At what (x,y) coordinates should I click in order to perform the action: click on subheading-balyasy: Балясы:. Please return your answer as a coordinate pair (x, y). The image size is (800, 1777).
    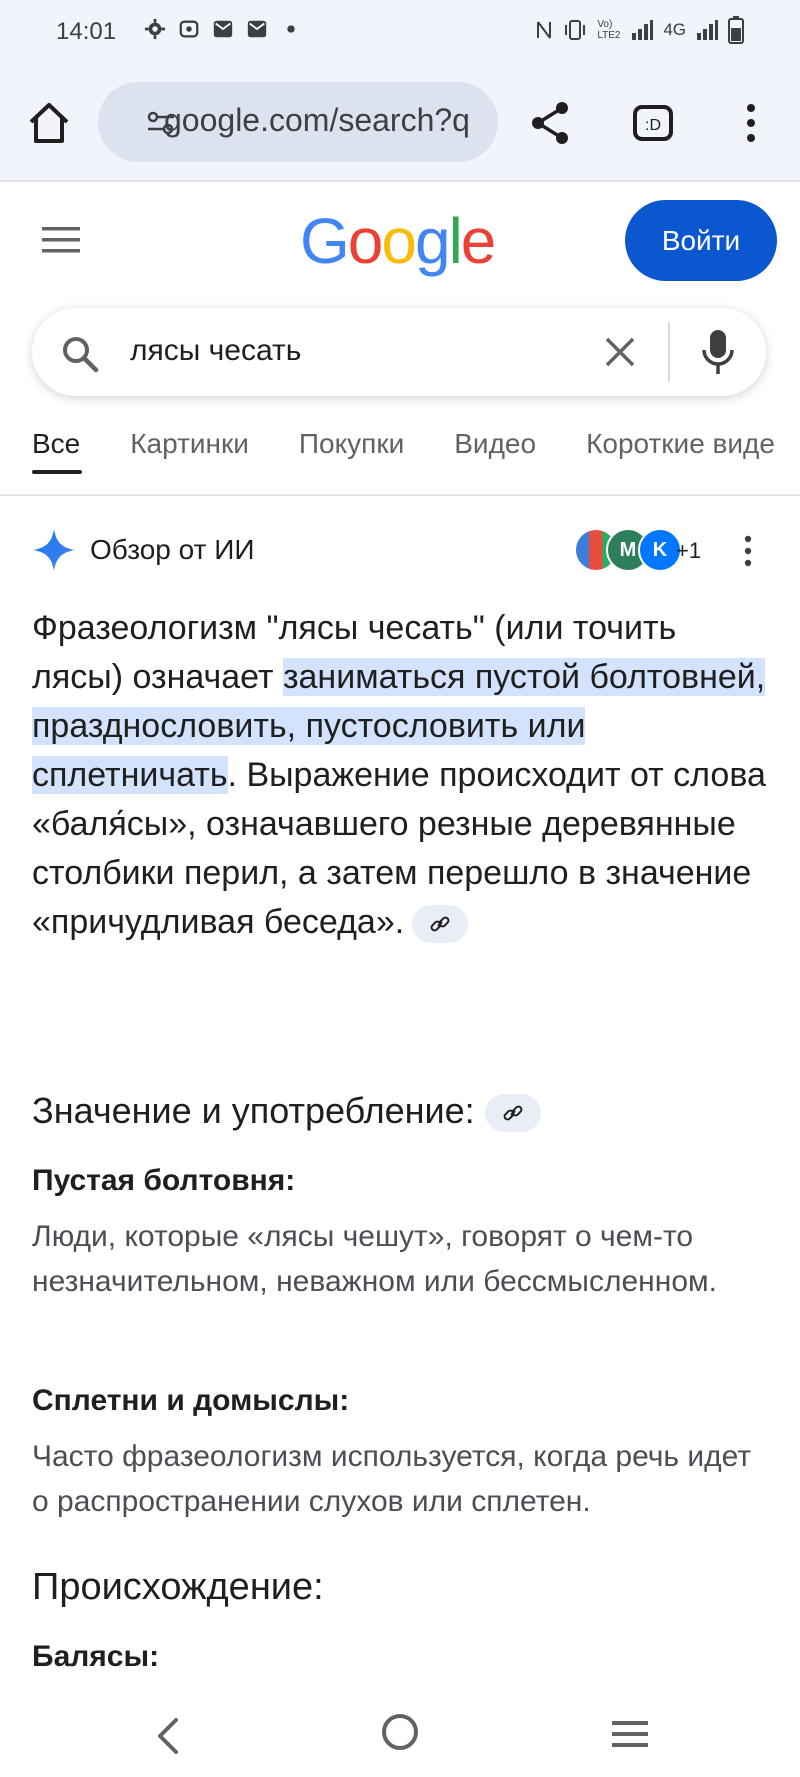
    Looking at the image, I should click on (96, 1656).